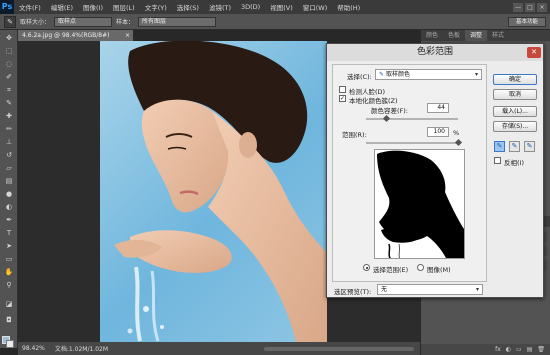 This screenshot has width=550, height=355. Describe the element at coordinates (384, 289) in the screenshot. I see `selection-preview-value: 无` at that location.